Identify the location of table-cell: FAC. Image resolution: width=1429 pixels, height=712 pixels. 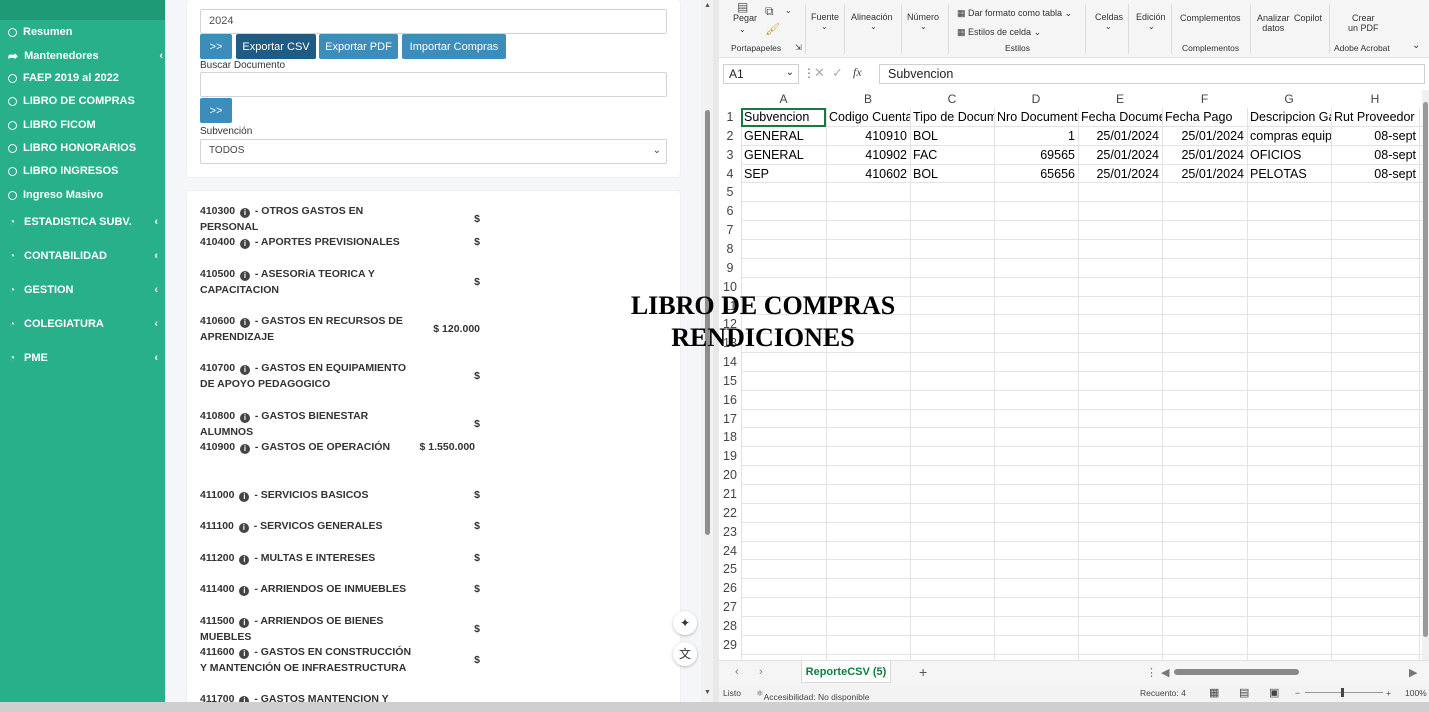
(952, 155).